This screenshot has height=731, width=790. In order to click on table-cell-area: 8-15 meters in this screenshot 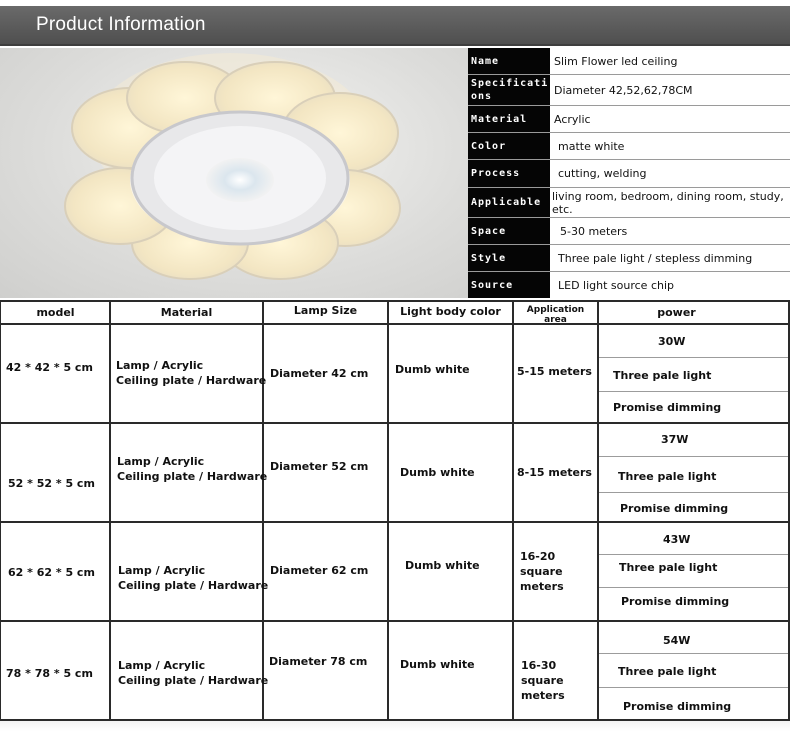, I will do `click(554, 472)`.